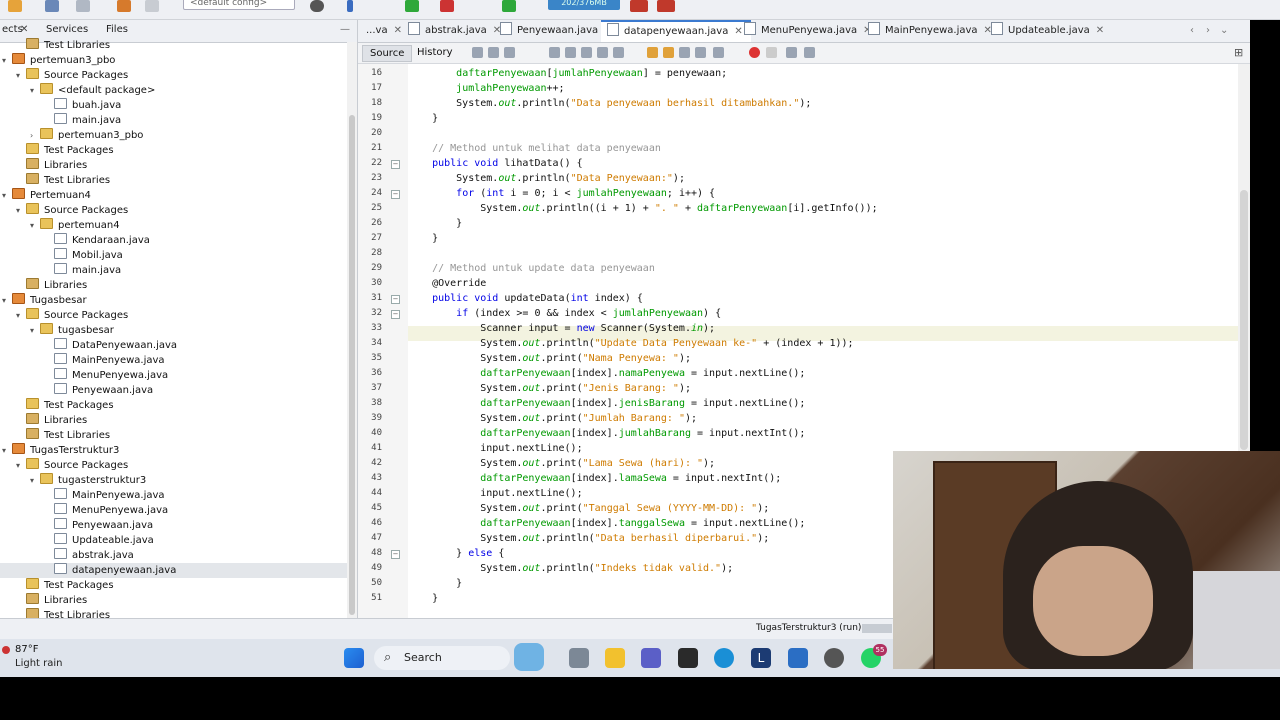  What do you see at coordinates (173, 105) in the screenshot?
I see `tree-file-item: buah.java` at bounding box center [173, 105].